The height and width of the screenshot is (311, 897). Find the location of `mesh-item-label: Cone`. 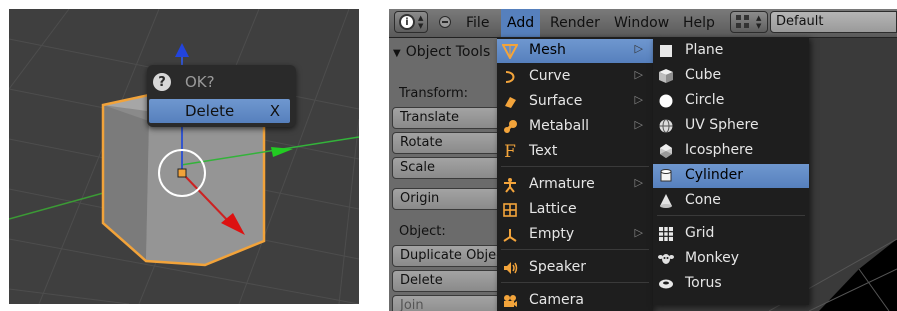

mesh-item-label: Cone is located at coordinates (703, 200).